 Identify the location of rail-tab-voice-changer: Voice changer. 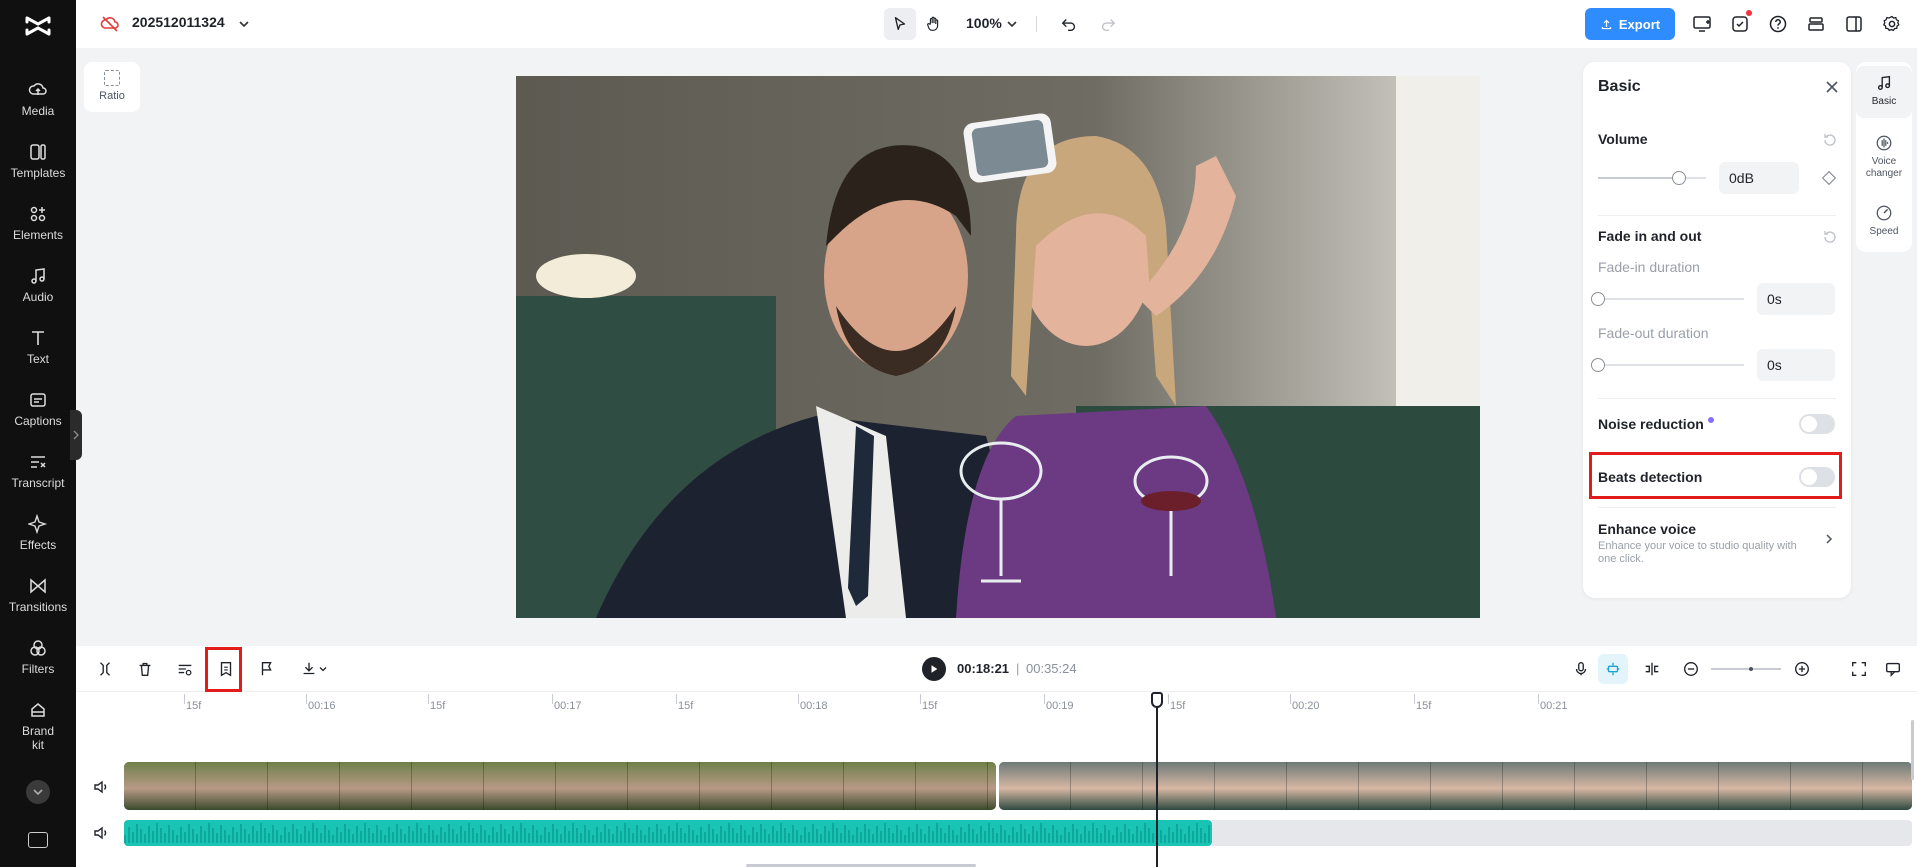
(1884, 157).